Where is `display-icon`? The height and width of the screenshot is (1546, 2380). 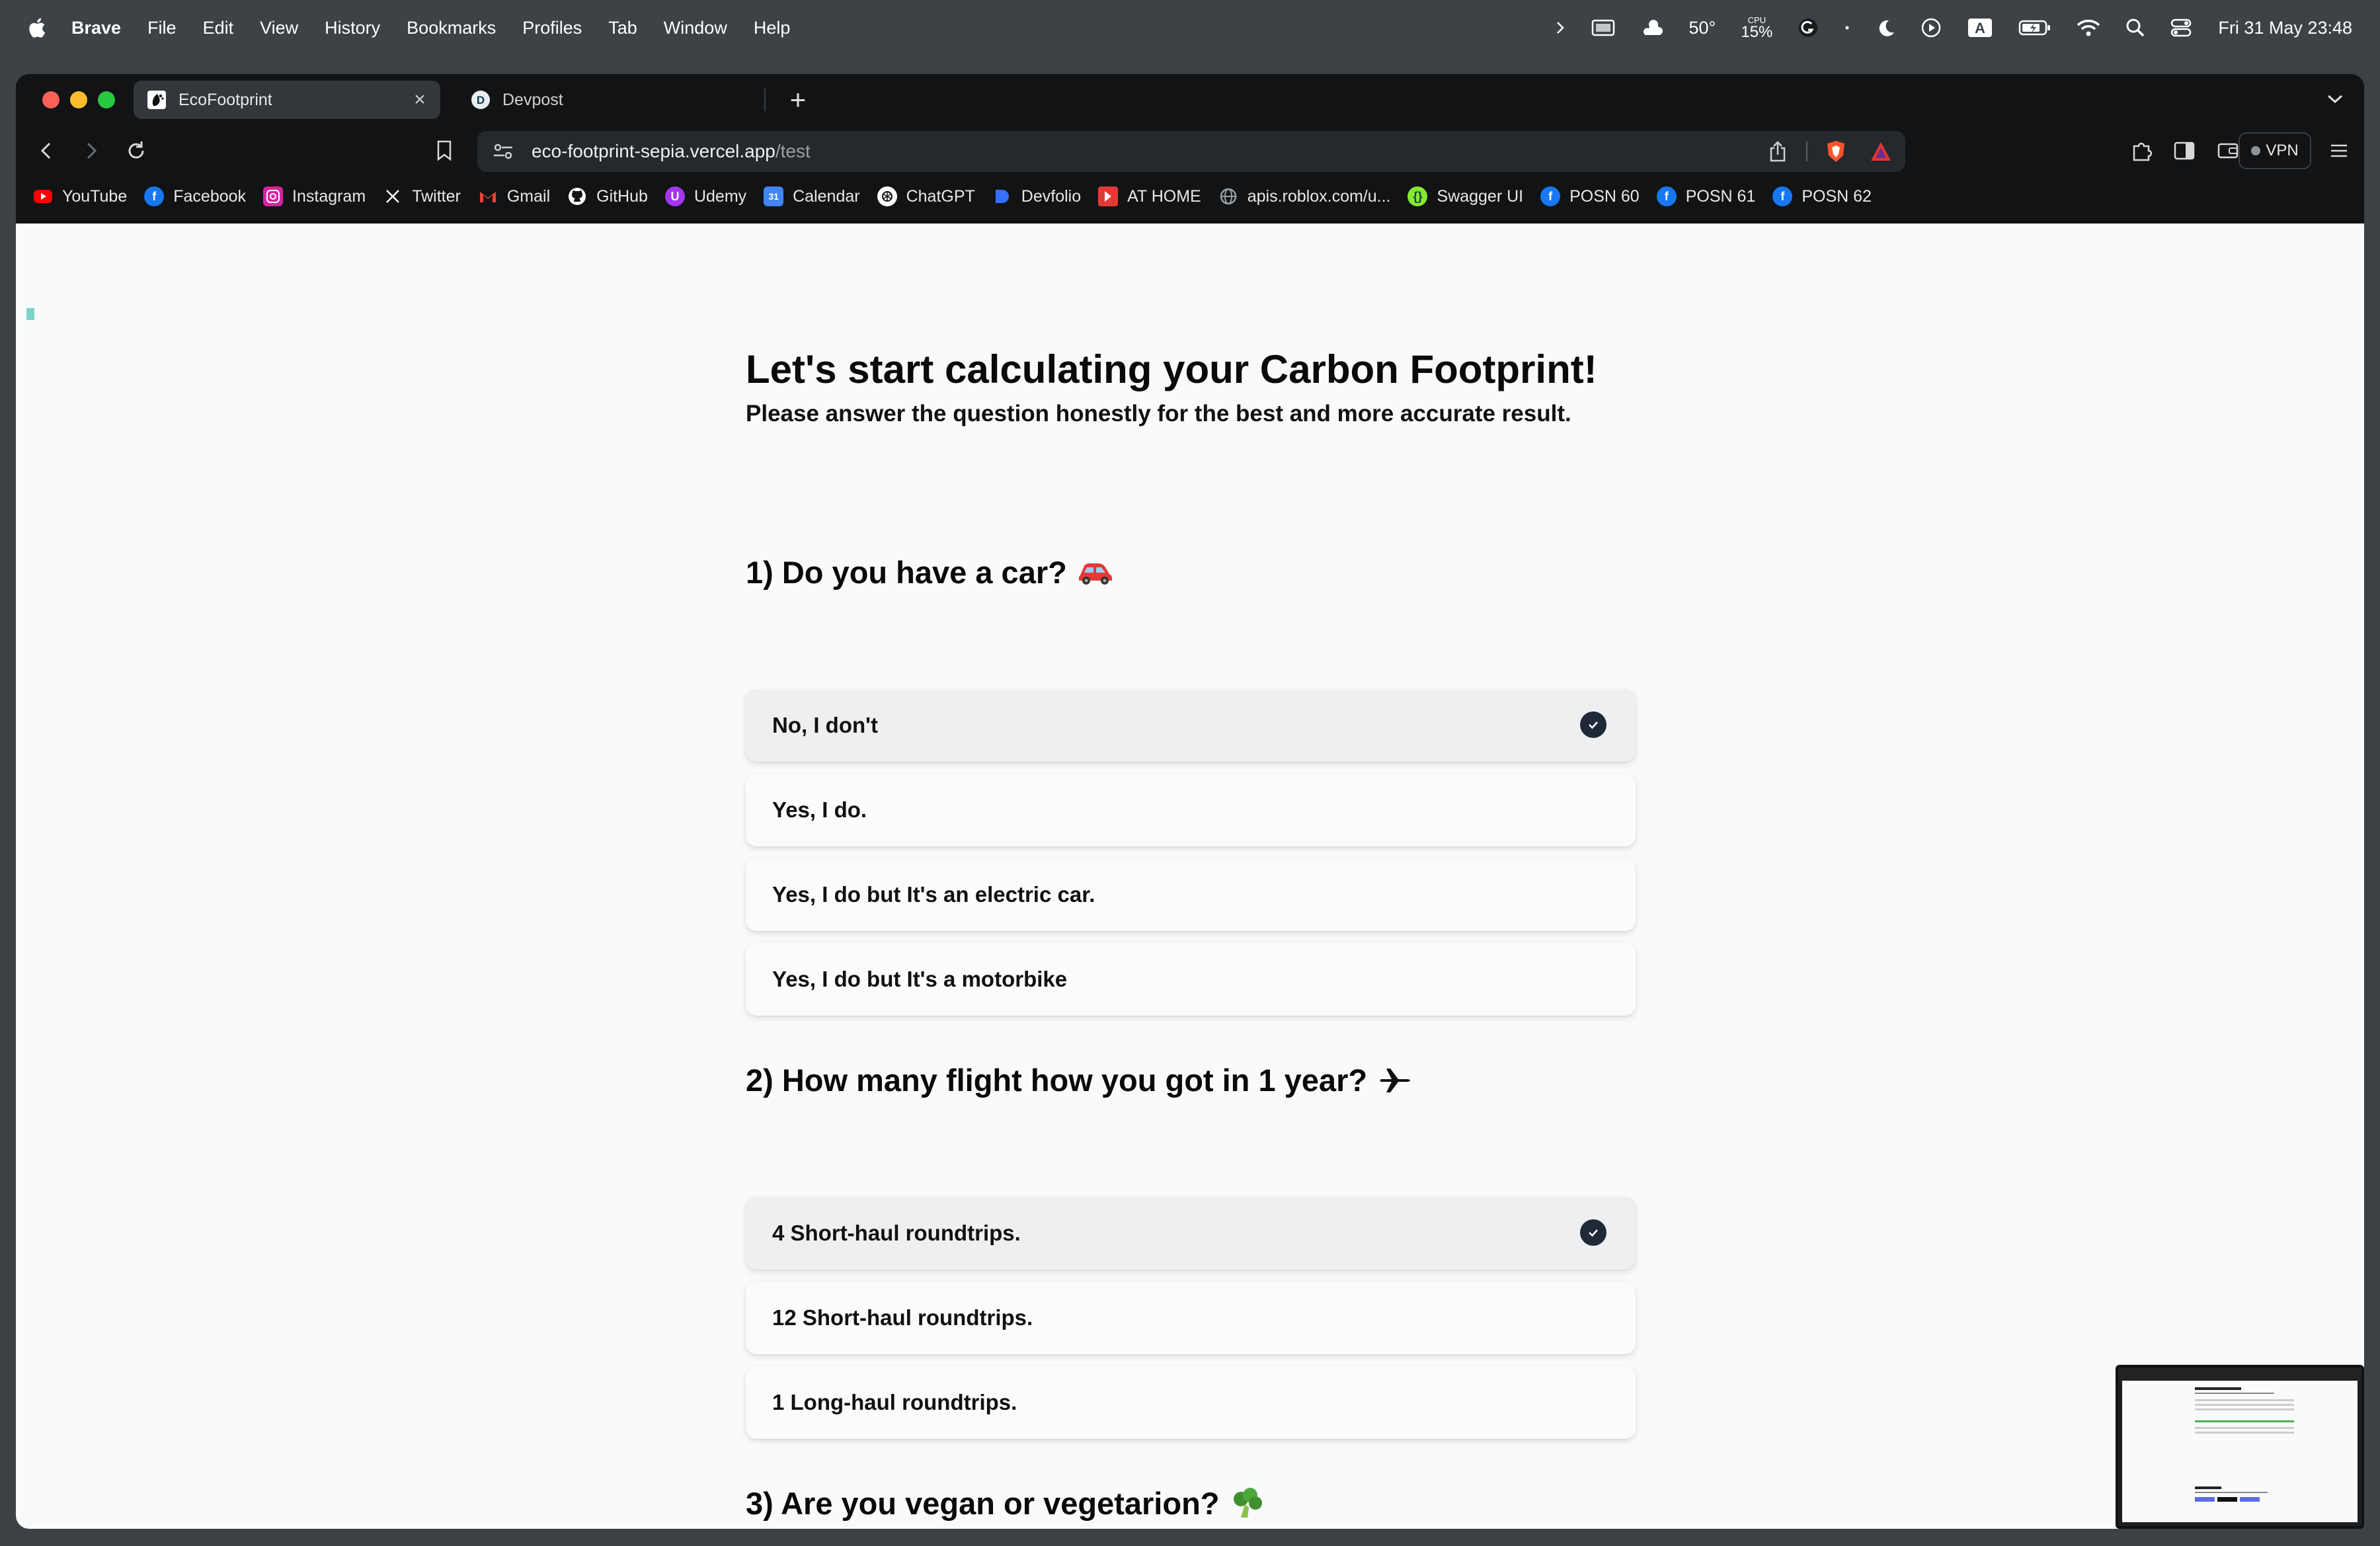
display-icon is located at coordinates (1603, 28).